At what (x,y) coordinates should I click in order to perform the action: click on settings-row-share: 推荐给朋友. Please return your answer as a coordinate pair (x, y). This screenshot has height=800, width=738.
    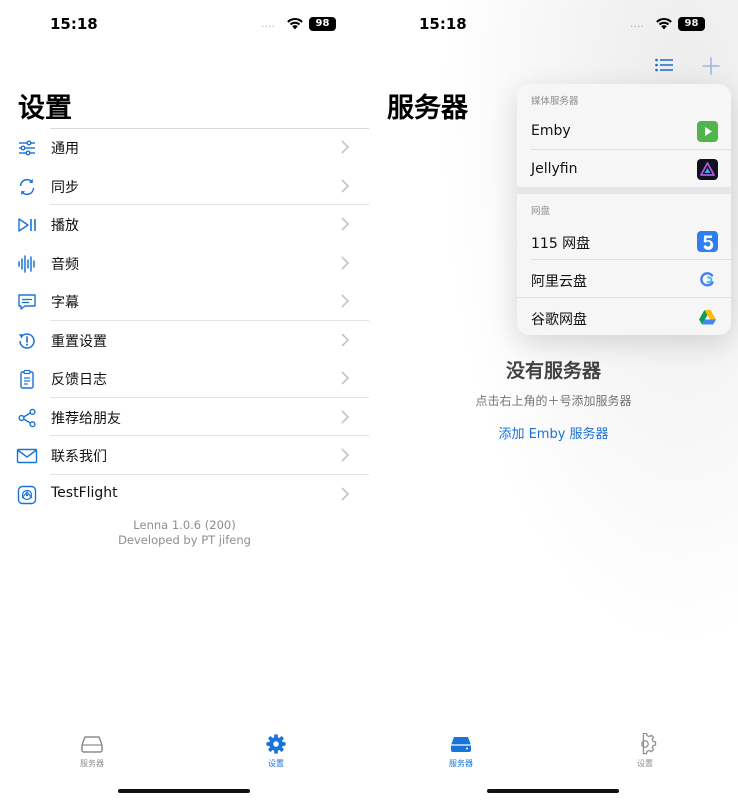
    Looking at the image, I should click on (184, 417).